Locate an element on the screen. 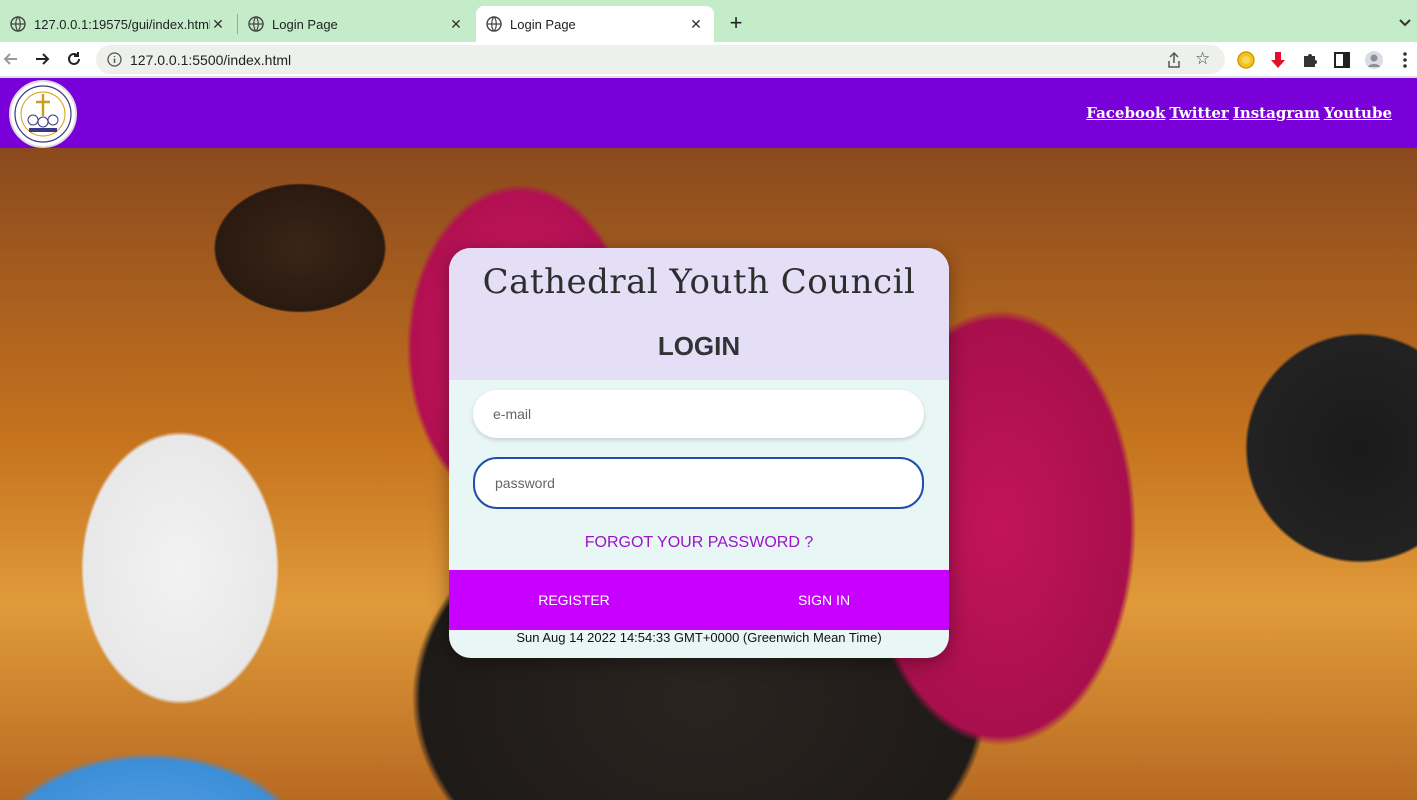  twitter-link: Twitter is located at coordinates (1198, 113).